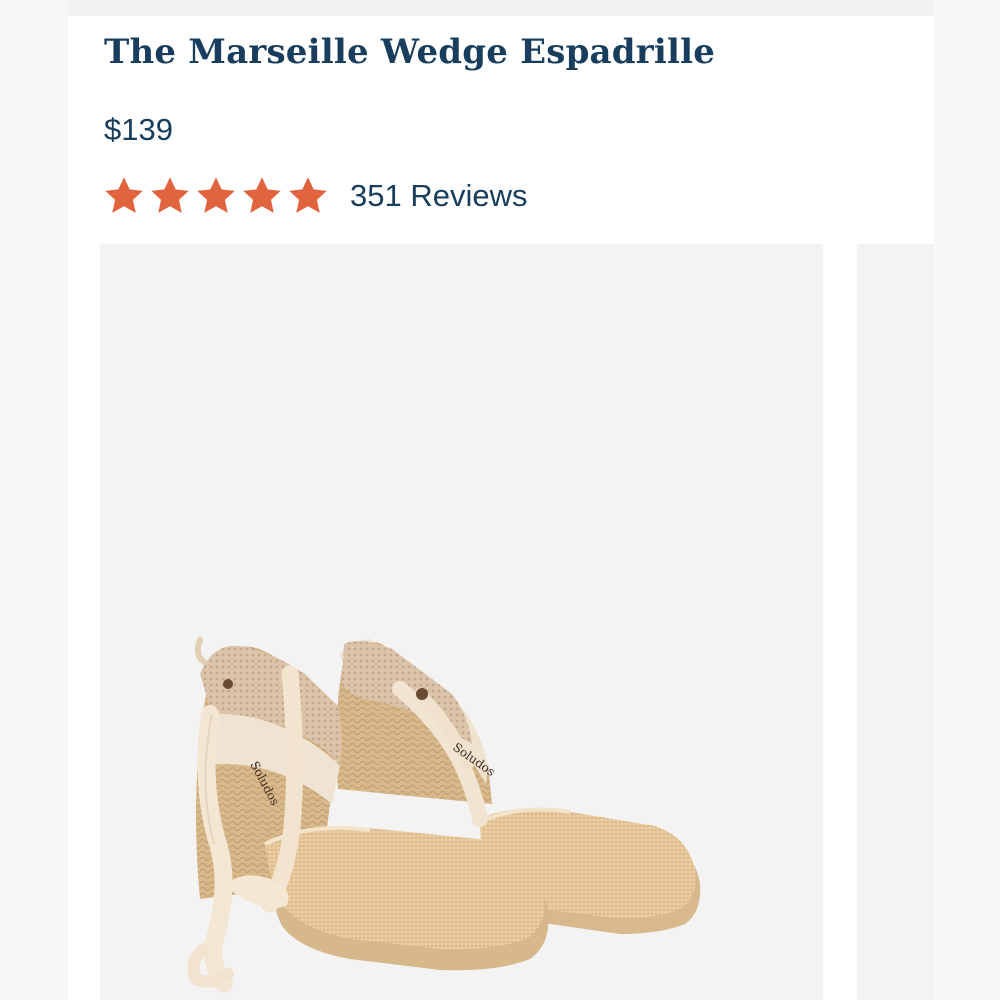  What do you see at coordinates (438, 196) in the screenshot?
I see `reviews-link: 351 Reviews` at bounding box center [438, 196].